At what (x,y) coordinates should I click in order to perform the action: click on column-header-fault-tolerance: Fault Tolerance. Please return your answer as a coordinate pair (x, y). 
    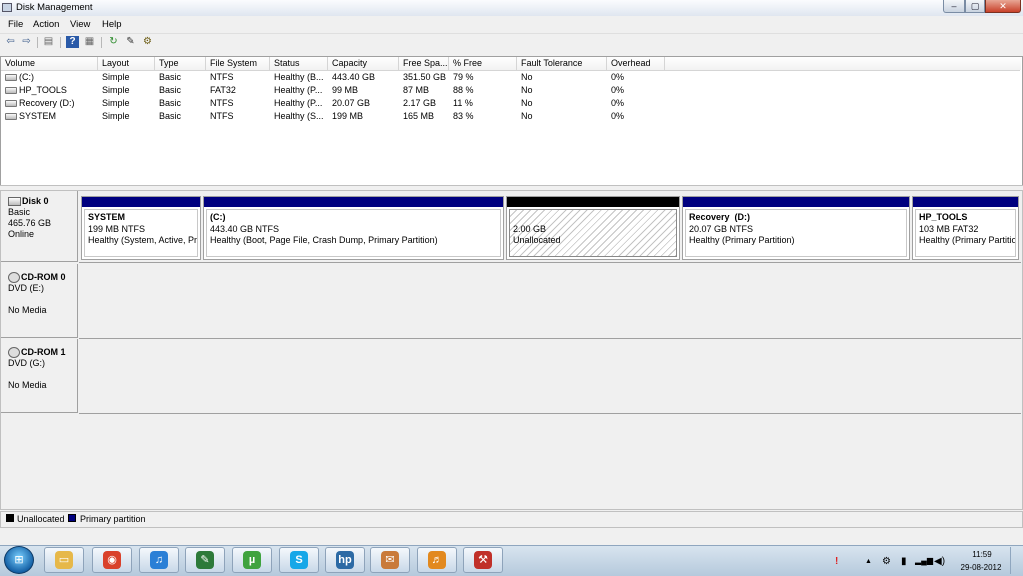
    Looking at the image, I should click on (562, 63).